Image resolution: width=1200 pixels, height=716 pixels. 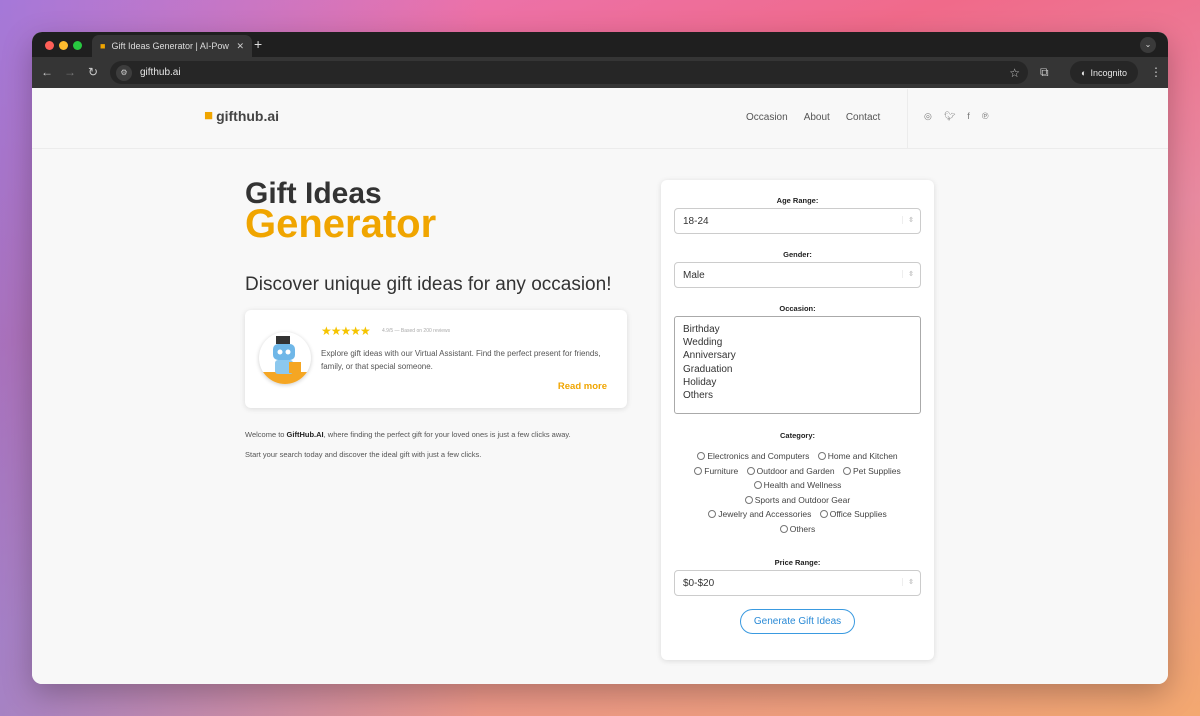 I want to click on facebook-icon: f, so click(x=968, y=116).